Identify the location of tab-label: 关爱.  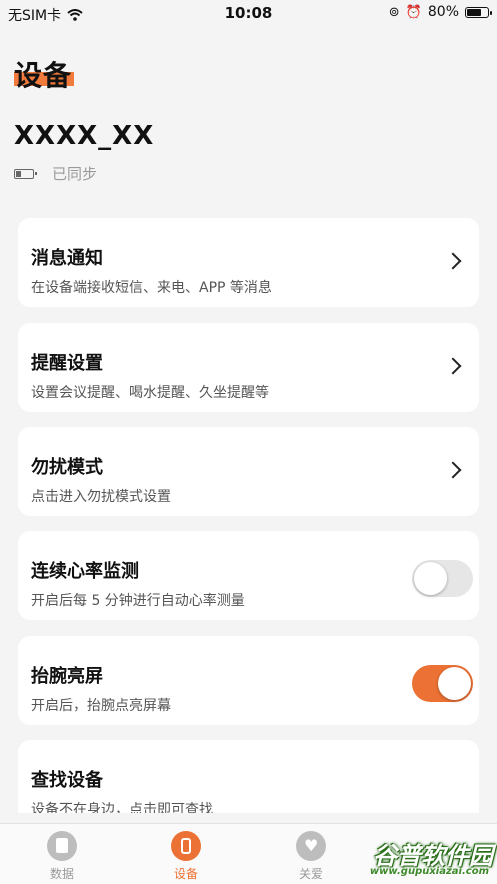
(310, 874).